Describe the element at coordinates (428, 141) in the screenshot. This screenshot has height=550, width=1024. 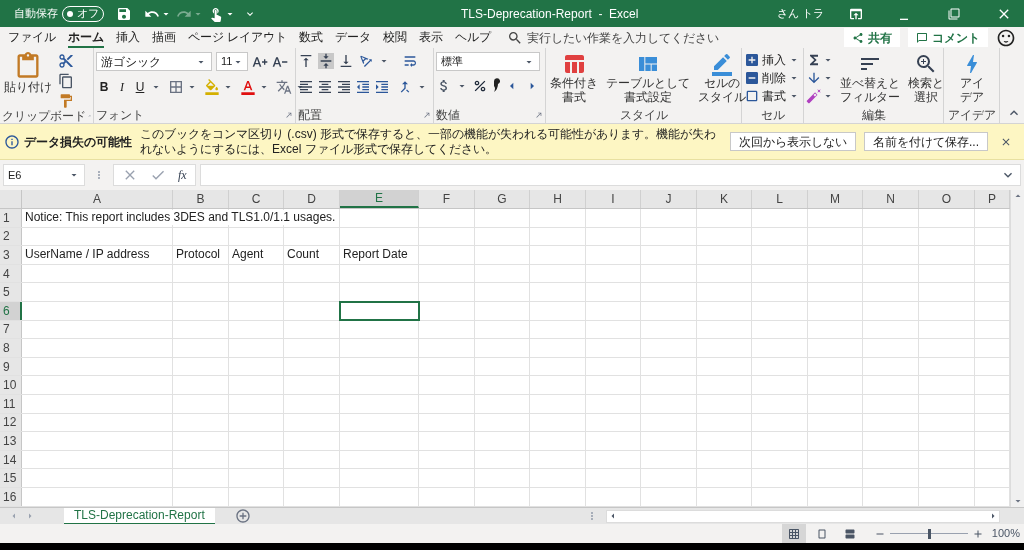
I see `info-message: このブックをコンマ区切り (.csv) 形式で保存すると、一部の機能が失われる可能性があります。機能が失われないようにするには、Excel ファイル形式で保存してください。` at that location.